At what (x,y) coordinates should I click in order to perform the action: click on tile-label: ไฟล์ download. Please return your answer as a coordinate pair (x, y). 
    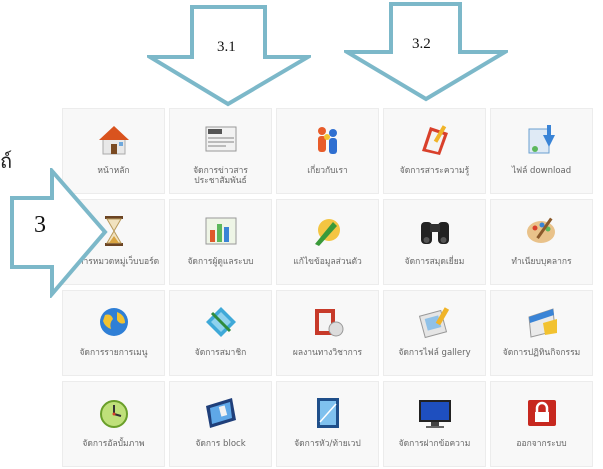
    Looking at the image, I should click on (541, 171).